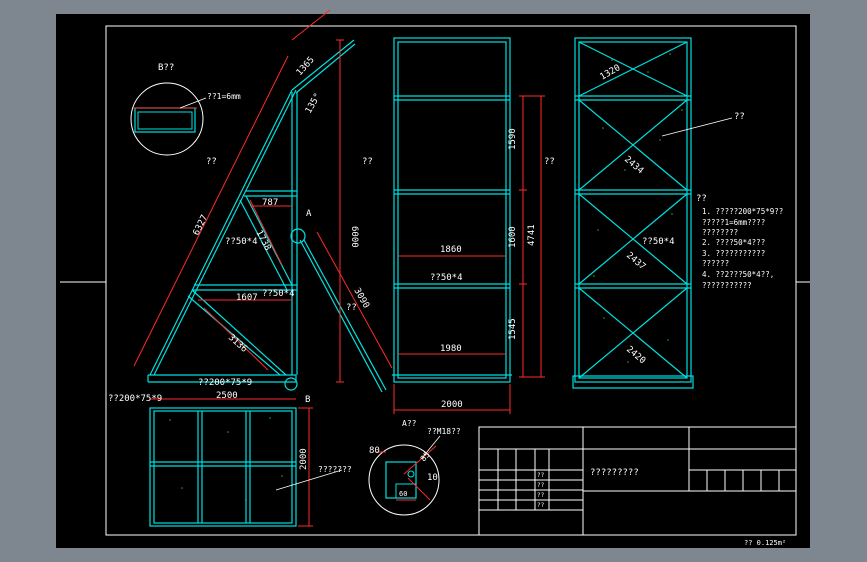 The image size is (867, 562). Describe the element at coordinates (307, 400) in the screenshot. I see `point-b-label: B` at that location.